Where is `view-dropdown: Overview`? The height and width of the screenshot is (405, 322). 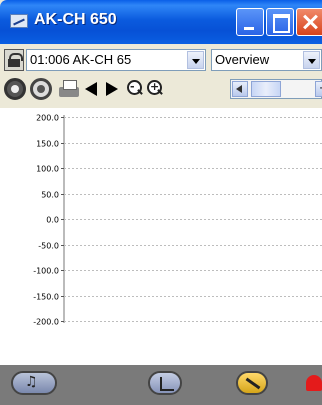
view-dropdown: Overview is located at coordinates (266, 60).